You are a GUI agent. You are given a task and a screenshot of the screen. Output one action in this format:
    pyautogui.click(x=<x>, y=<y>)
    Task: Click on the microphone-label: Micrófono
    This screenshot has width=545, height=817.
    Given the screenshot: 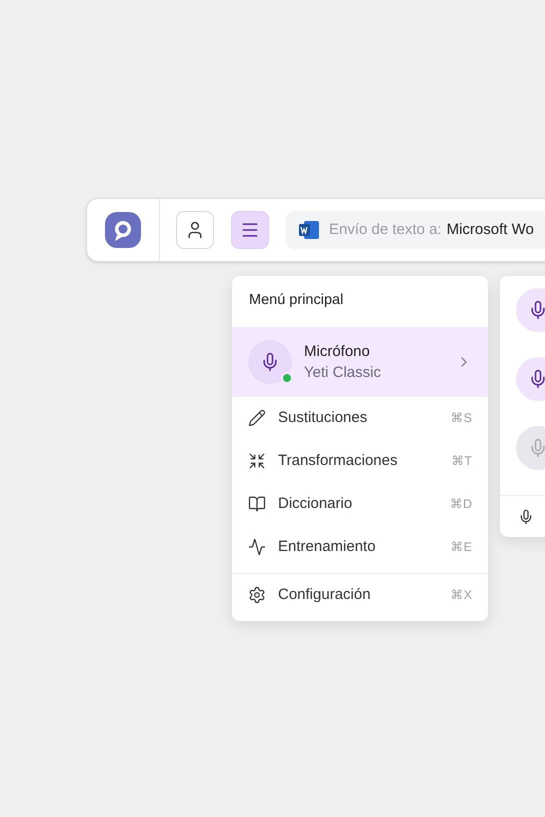 What is the action you would take?
    pyautogui.click(x=337, y=352)
    